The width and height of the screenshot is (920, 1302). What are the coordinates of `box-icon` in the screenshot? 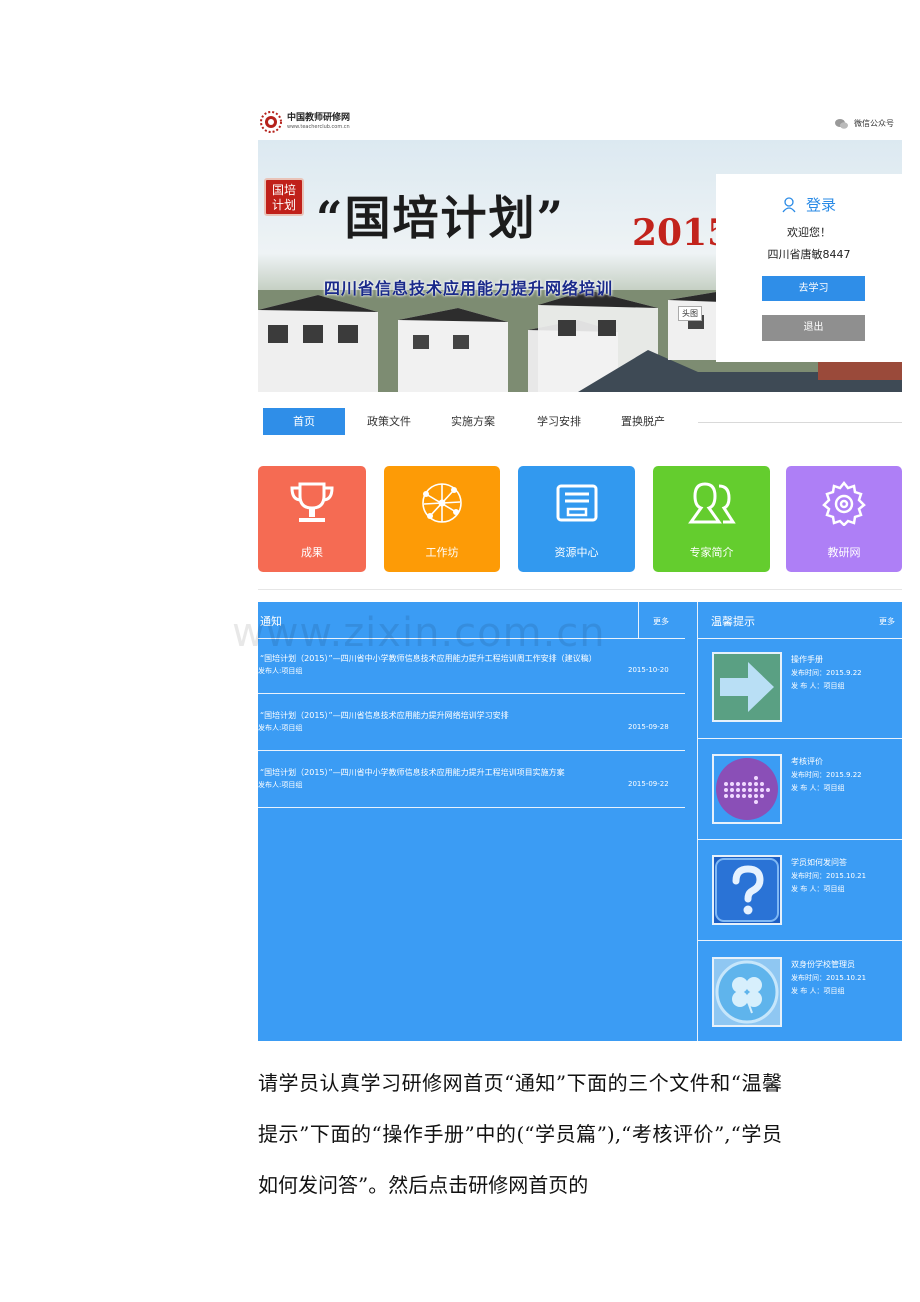 It's located at (576, 503).